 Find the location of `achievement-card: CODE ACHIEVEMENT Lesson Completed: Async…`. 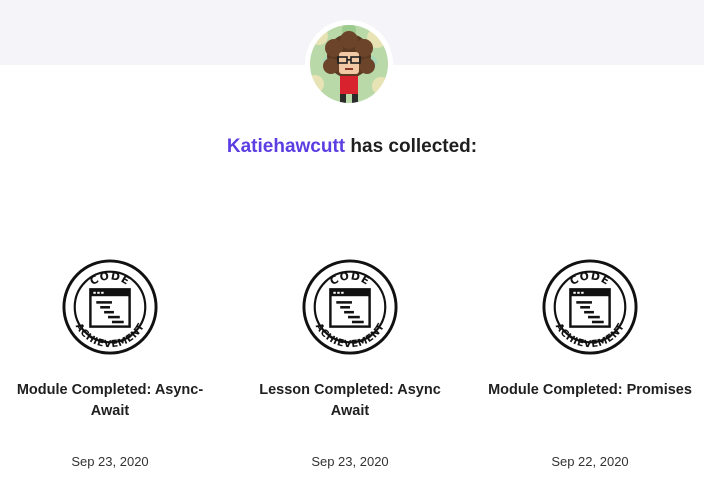

achievement-card: CODE ACHIEVEMENT Lesson Completed: Async… is located at coordinates (350, 363).